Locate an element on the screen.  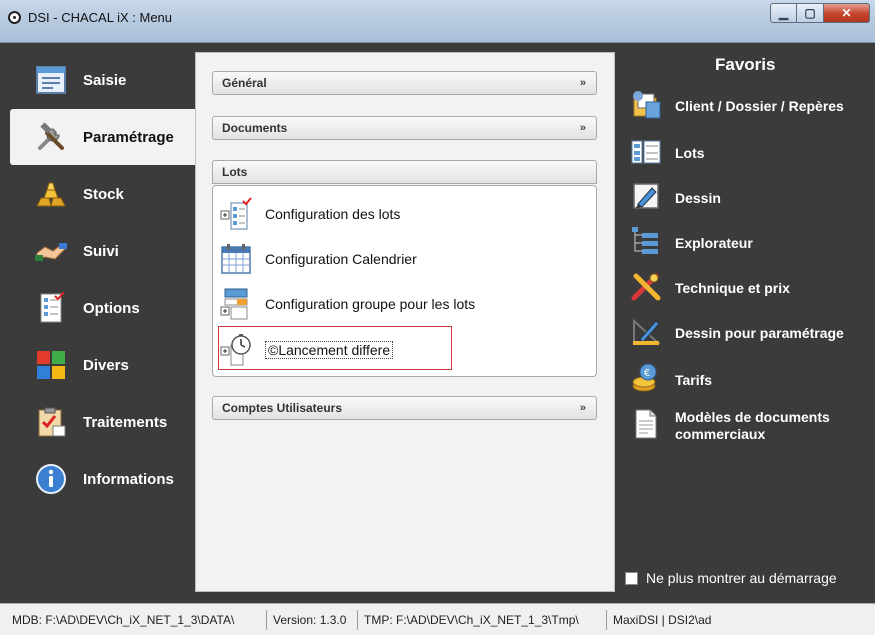
lot-item-label: Configuration des lots is located at coordinates (333, 214).